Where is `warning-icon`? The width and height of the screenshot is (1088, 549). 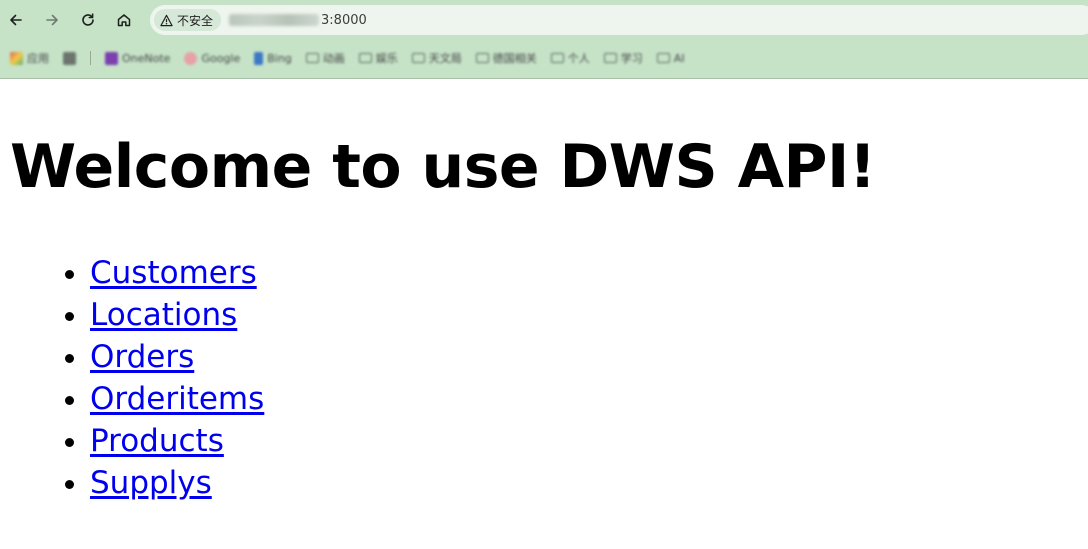
warning-icon is located at coordinates (166, 20).